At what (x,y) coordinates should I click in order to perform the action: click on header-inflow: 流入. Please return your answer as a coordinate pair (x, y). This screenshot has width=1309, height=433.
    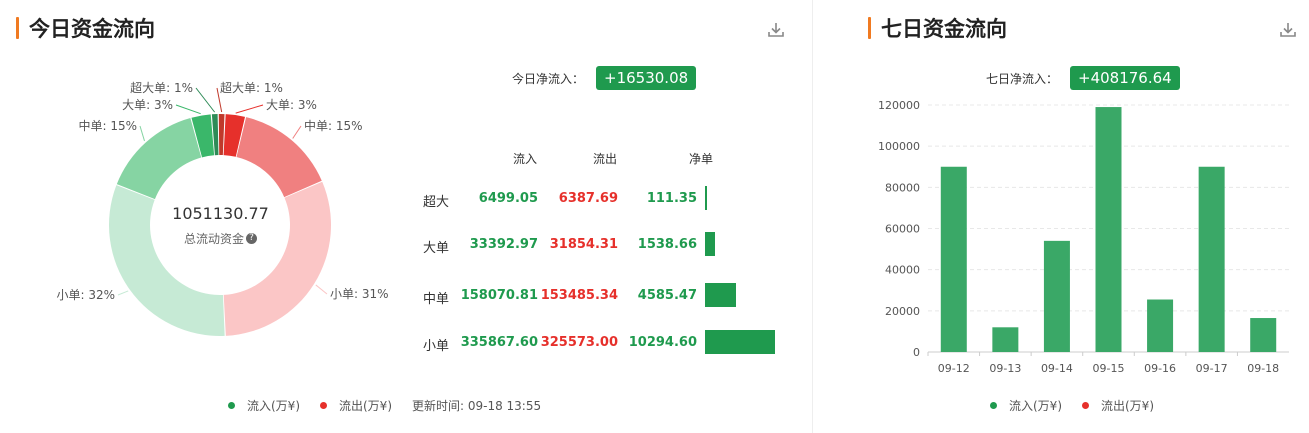
    Looking at the image, I should click on (524, 159).